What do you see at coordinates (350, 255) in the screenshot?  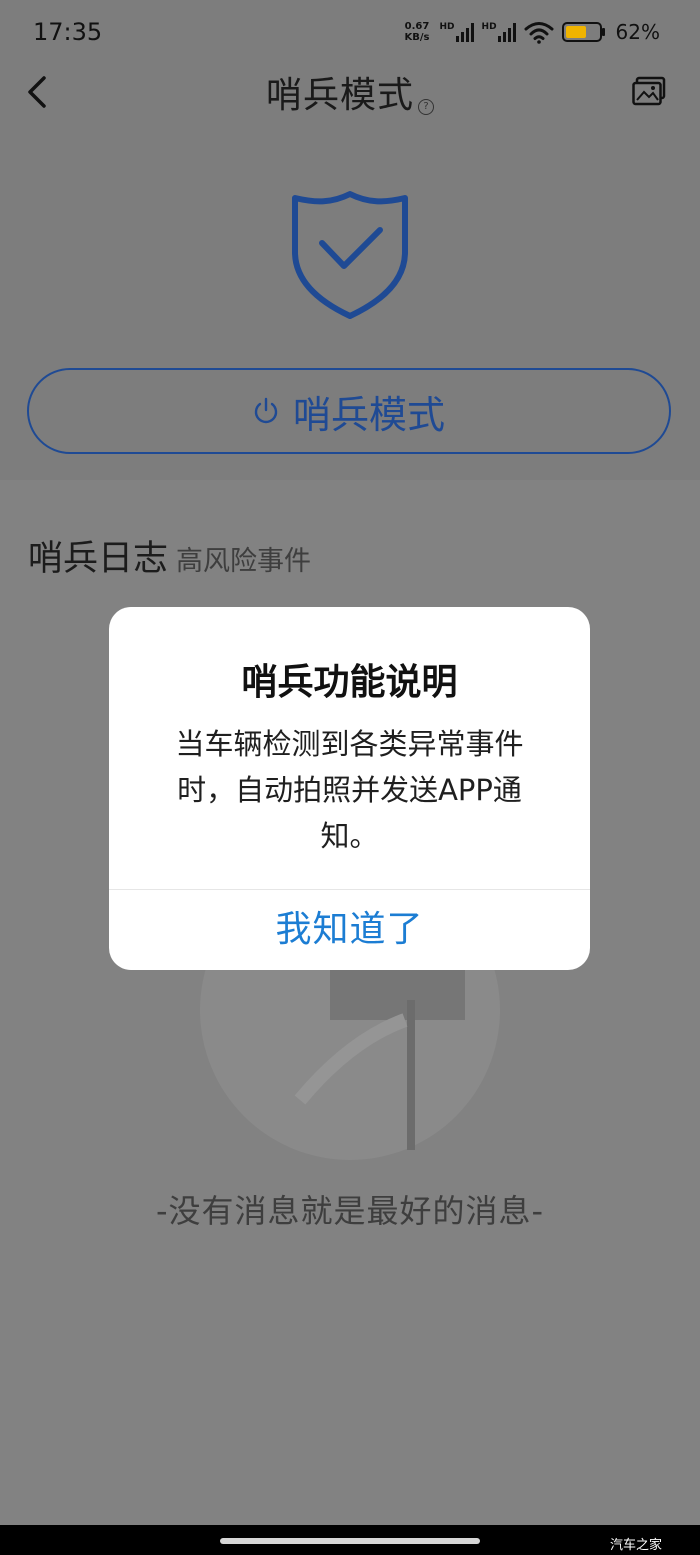 I see `shield-check-icon` at bounding box center [350, 255].